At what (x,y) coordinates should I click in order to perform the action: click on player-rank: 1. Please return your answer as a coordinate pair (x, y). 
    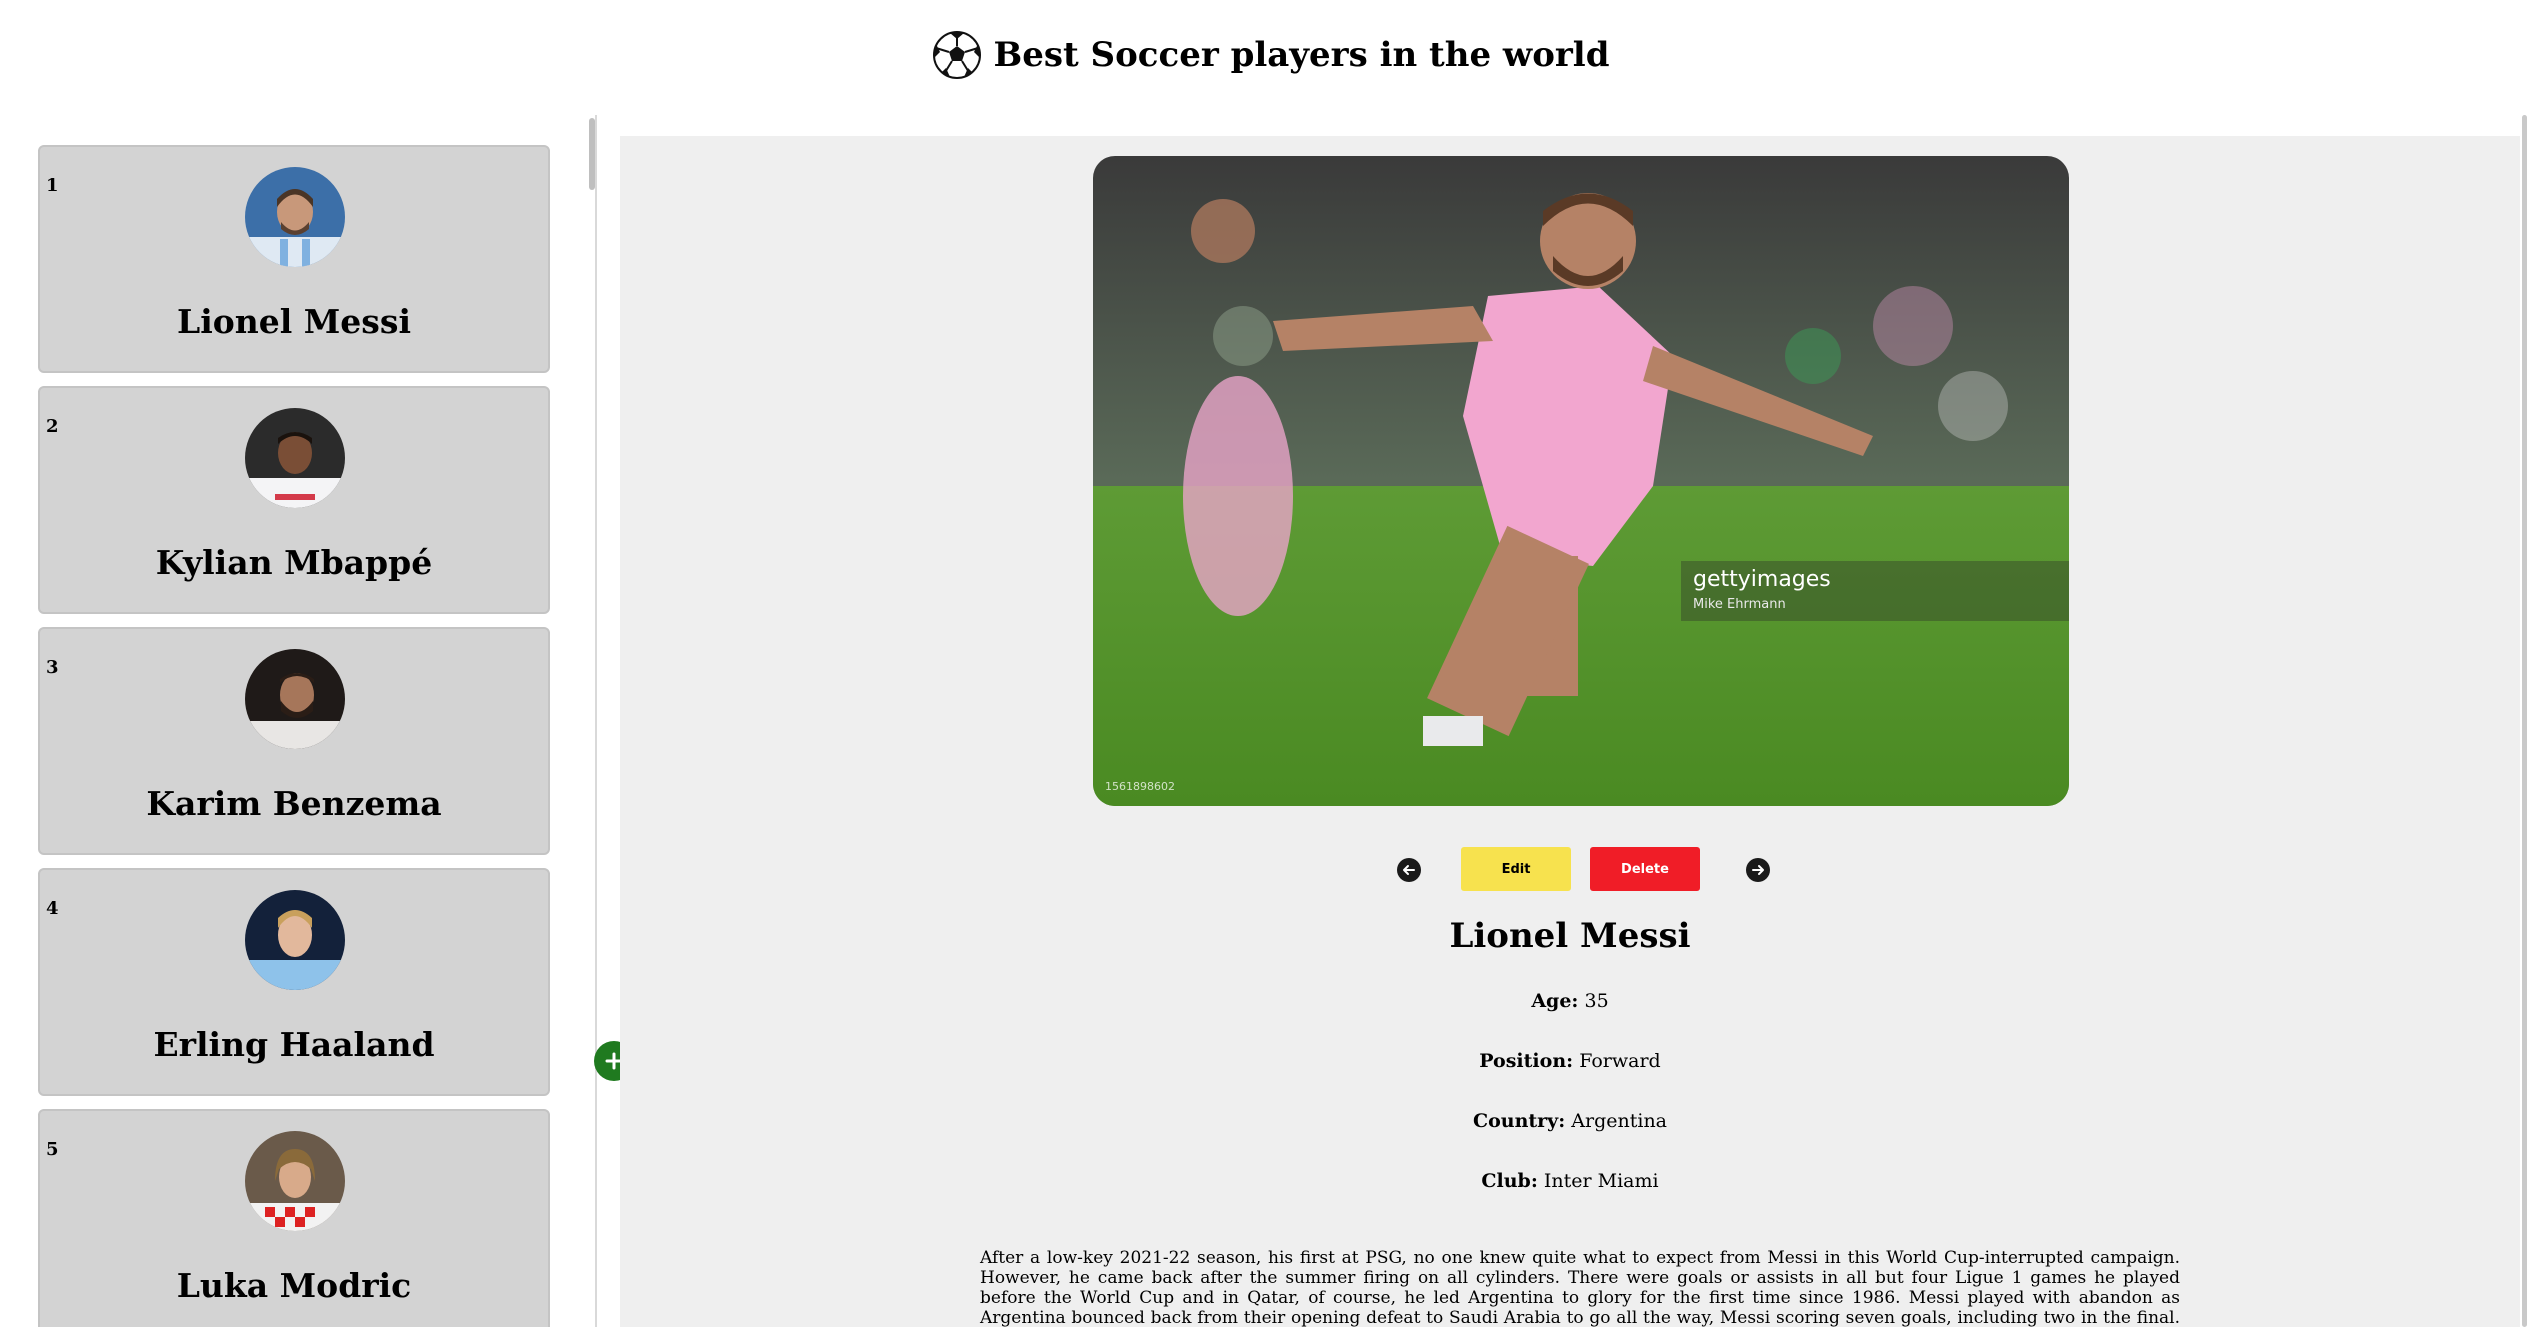
    Looking at the image, I should click on (52, 185).